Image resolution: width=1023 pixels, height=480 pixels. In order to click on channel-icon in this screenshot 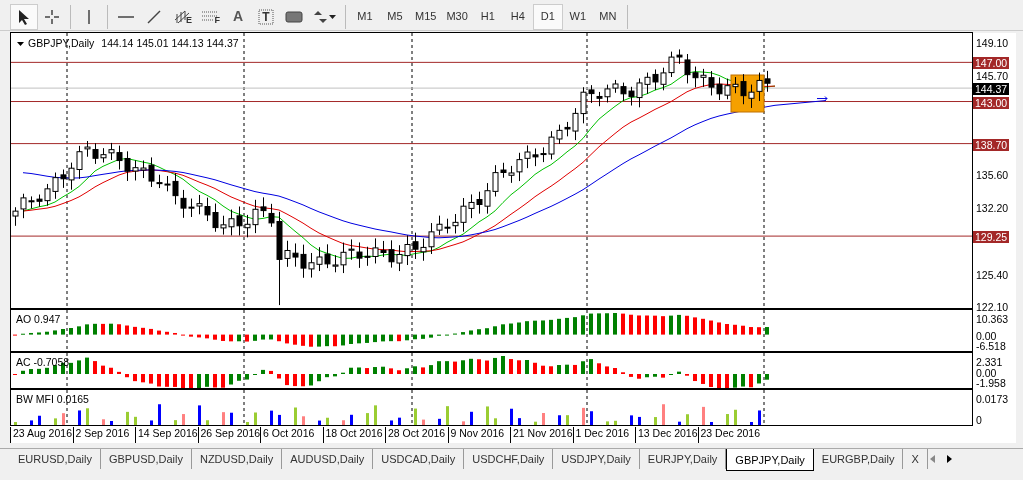, I will do `click(182, 16)`.